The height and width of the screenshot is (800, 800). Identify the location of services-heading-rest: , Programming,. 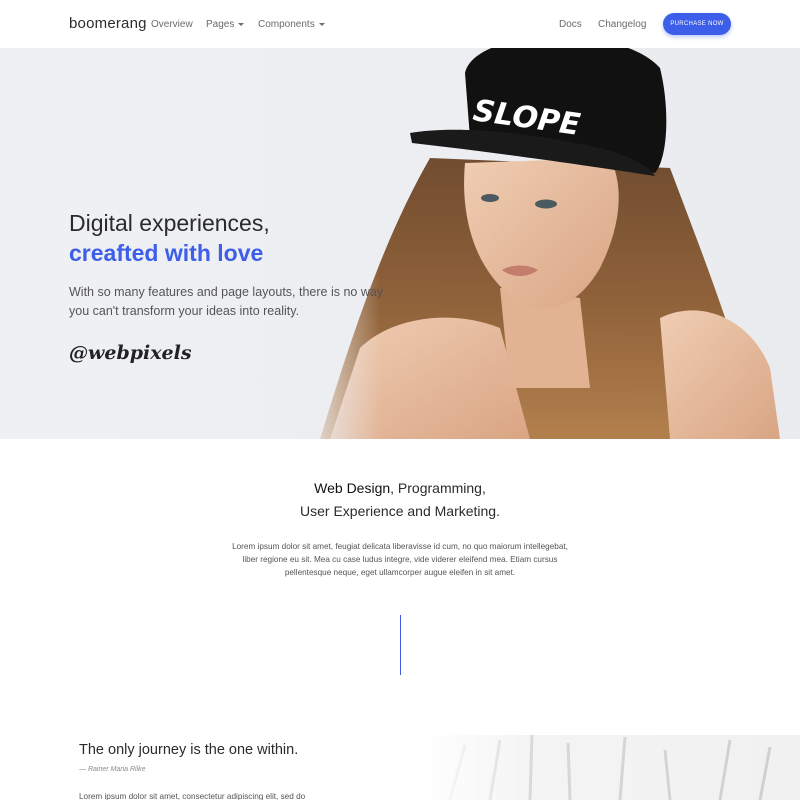
(438, 488).